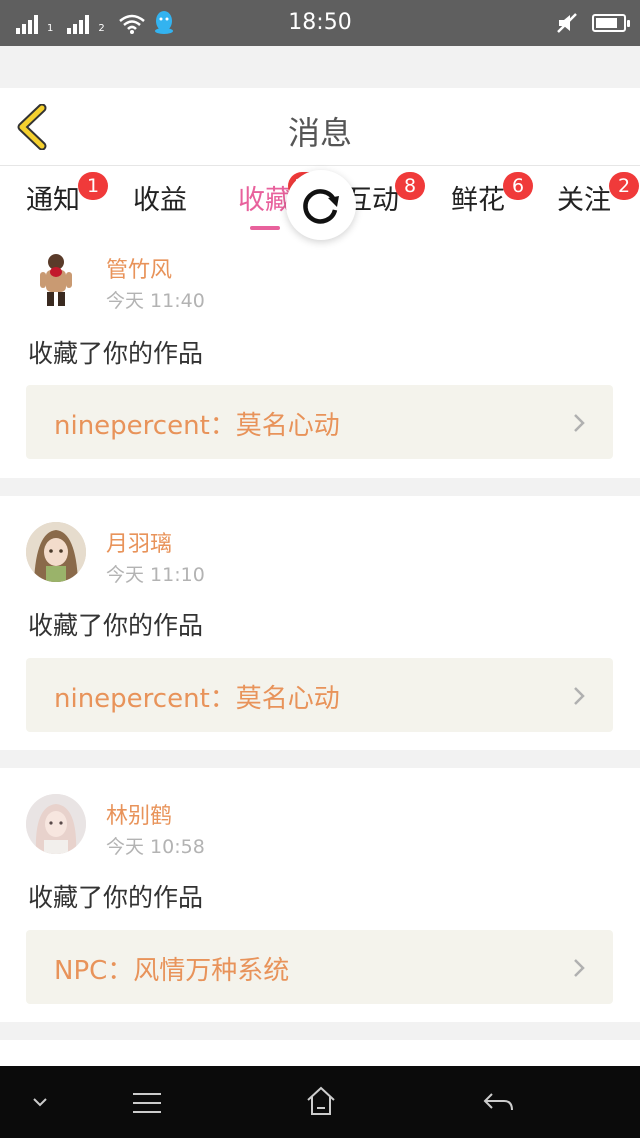 Image resolution: width=640 pixels, height=1138 pixels. I want to click on status-right, so click(593, 23).